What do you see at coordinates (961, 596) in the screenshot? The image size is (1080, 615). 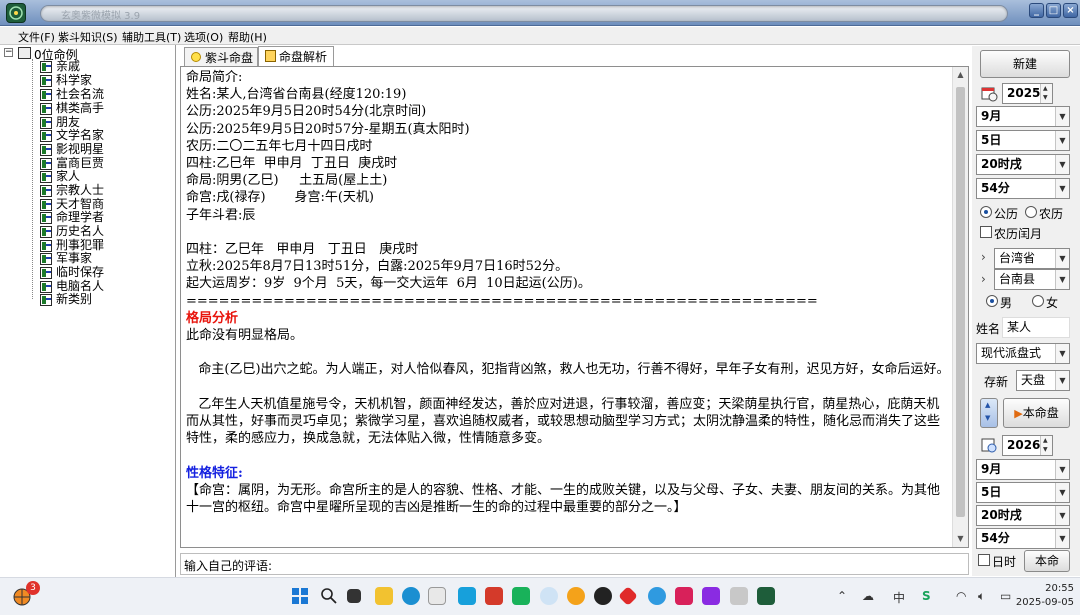 I see `wifi-icon: ◠` at bounding box center [961, 596].